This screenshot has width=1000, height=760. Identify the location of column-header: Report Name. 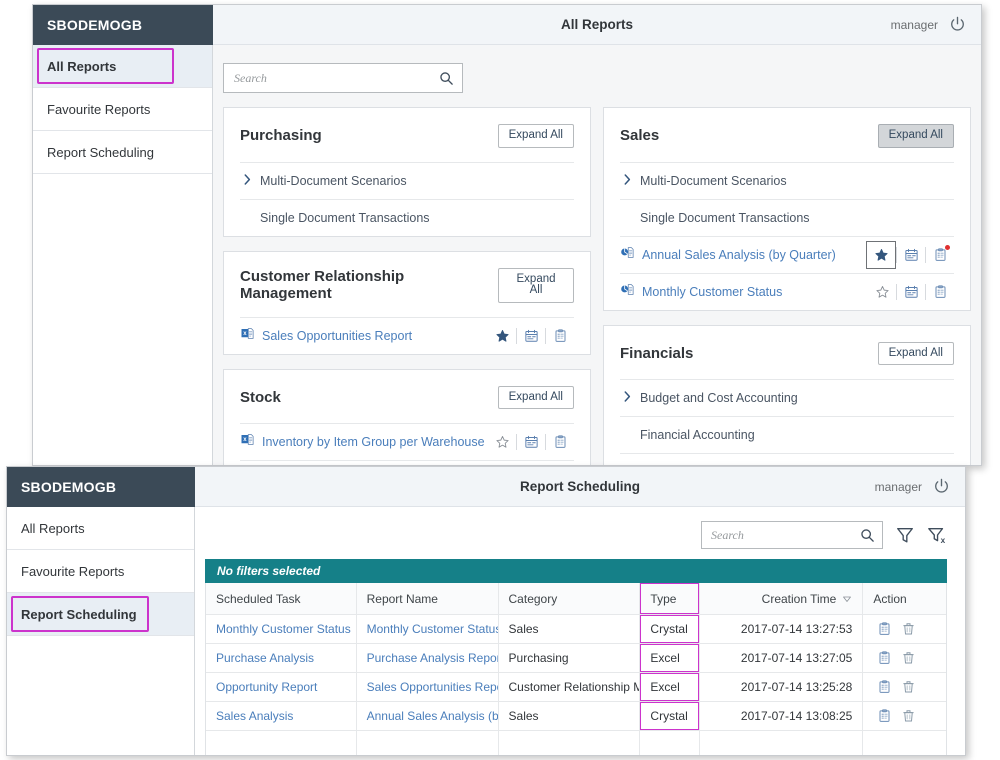
(427, 598).